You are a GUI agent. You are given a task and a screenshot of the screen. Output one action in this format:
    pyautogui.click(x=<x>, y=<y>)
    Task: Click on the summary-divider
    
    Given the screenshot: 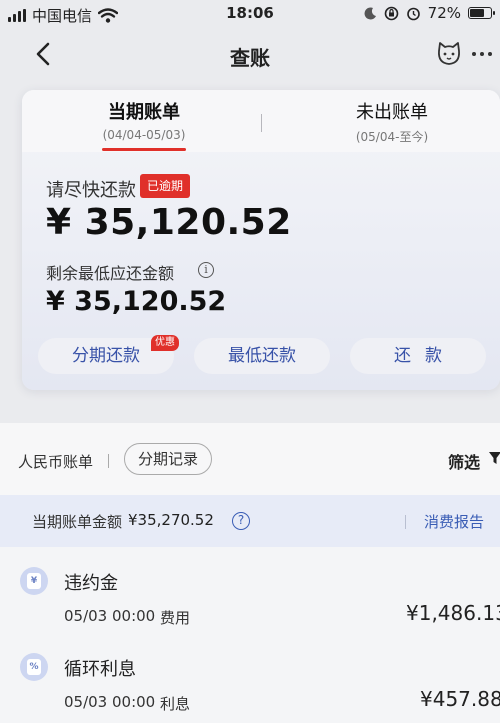 What is the action you would take?
    pyautogui.click(x=405, y=522)
    